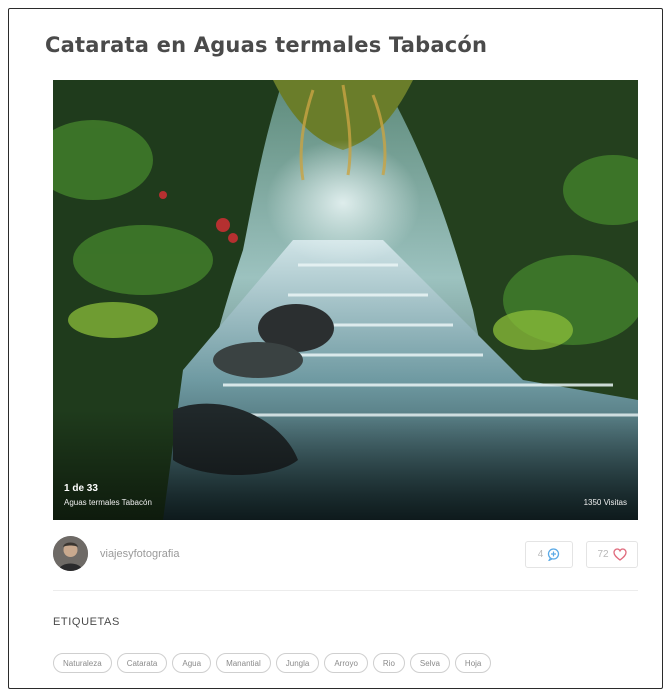  Describe the element at coordinates (429, 663) in the screenshot. I see `tag-selva: Selva` at that location.